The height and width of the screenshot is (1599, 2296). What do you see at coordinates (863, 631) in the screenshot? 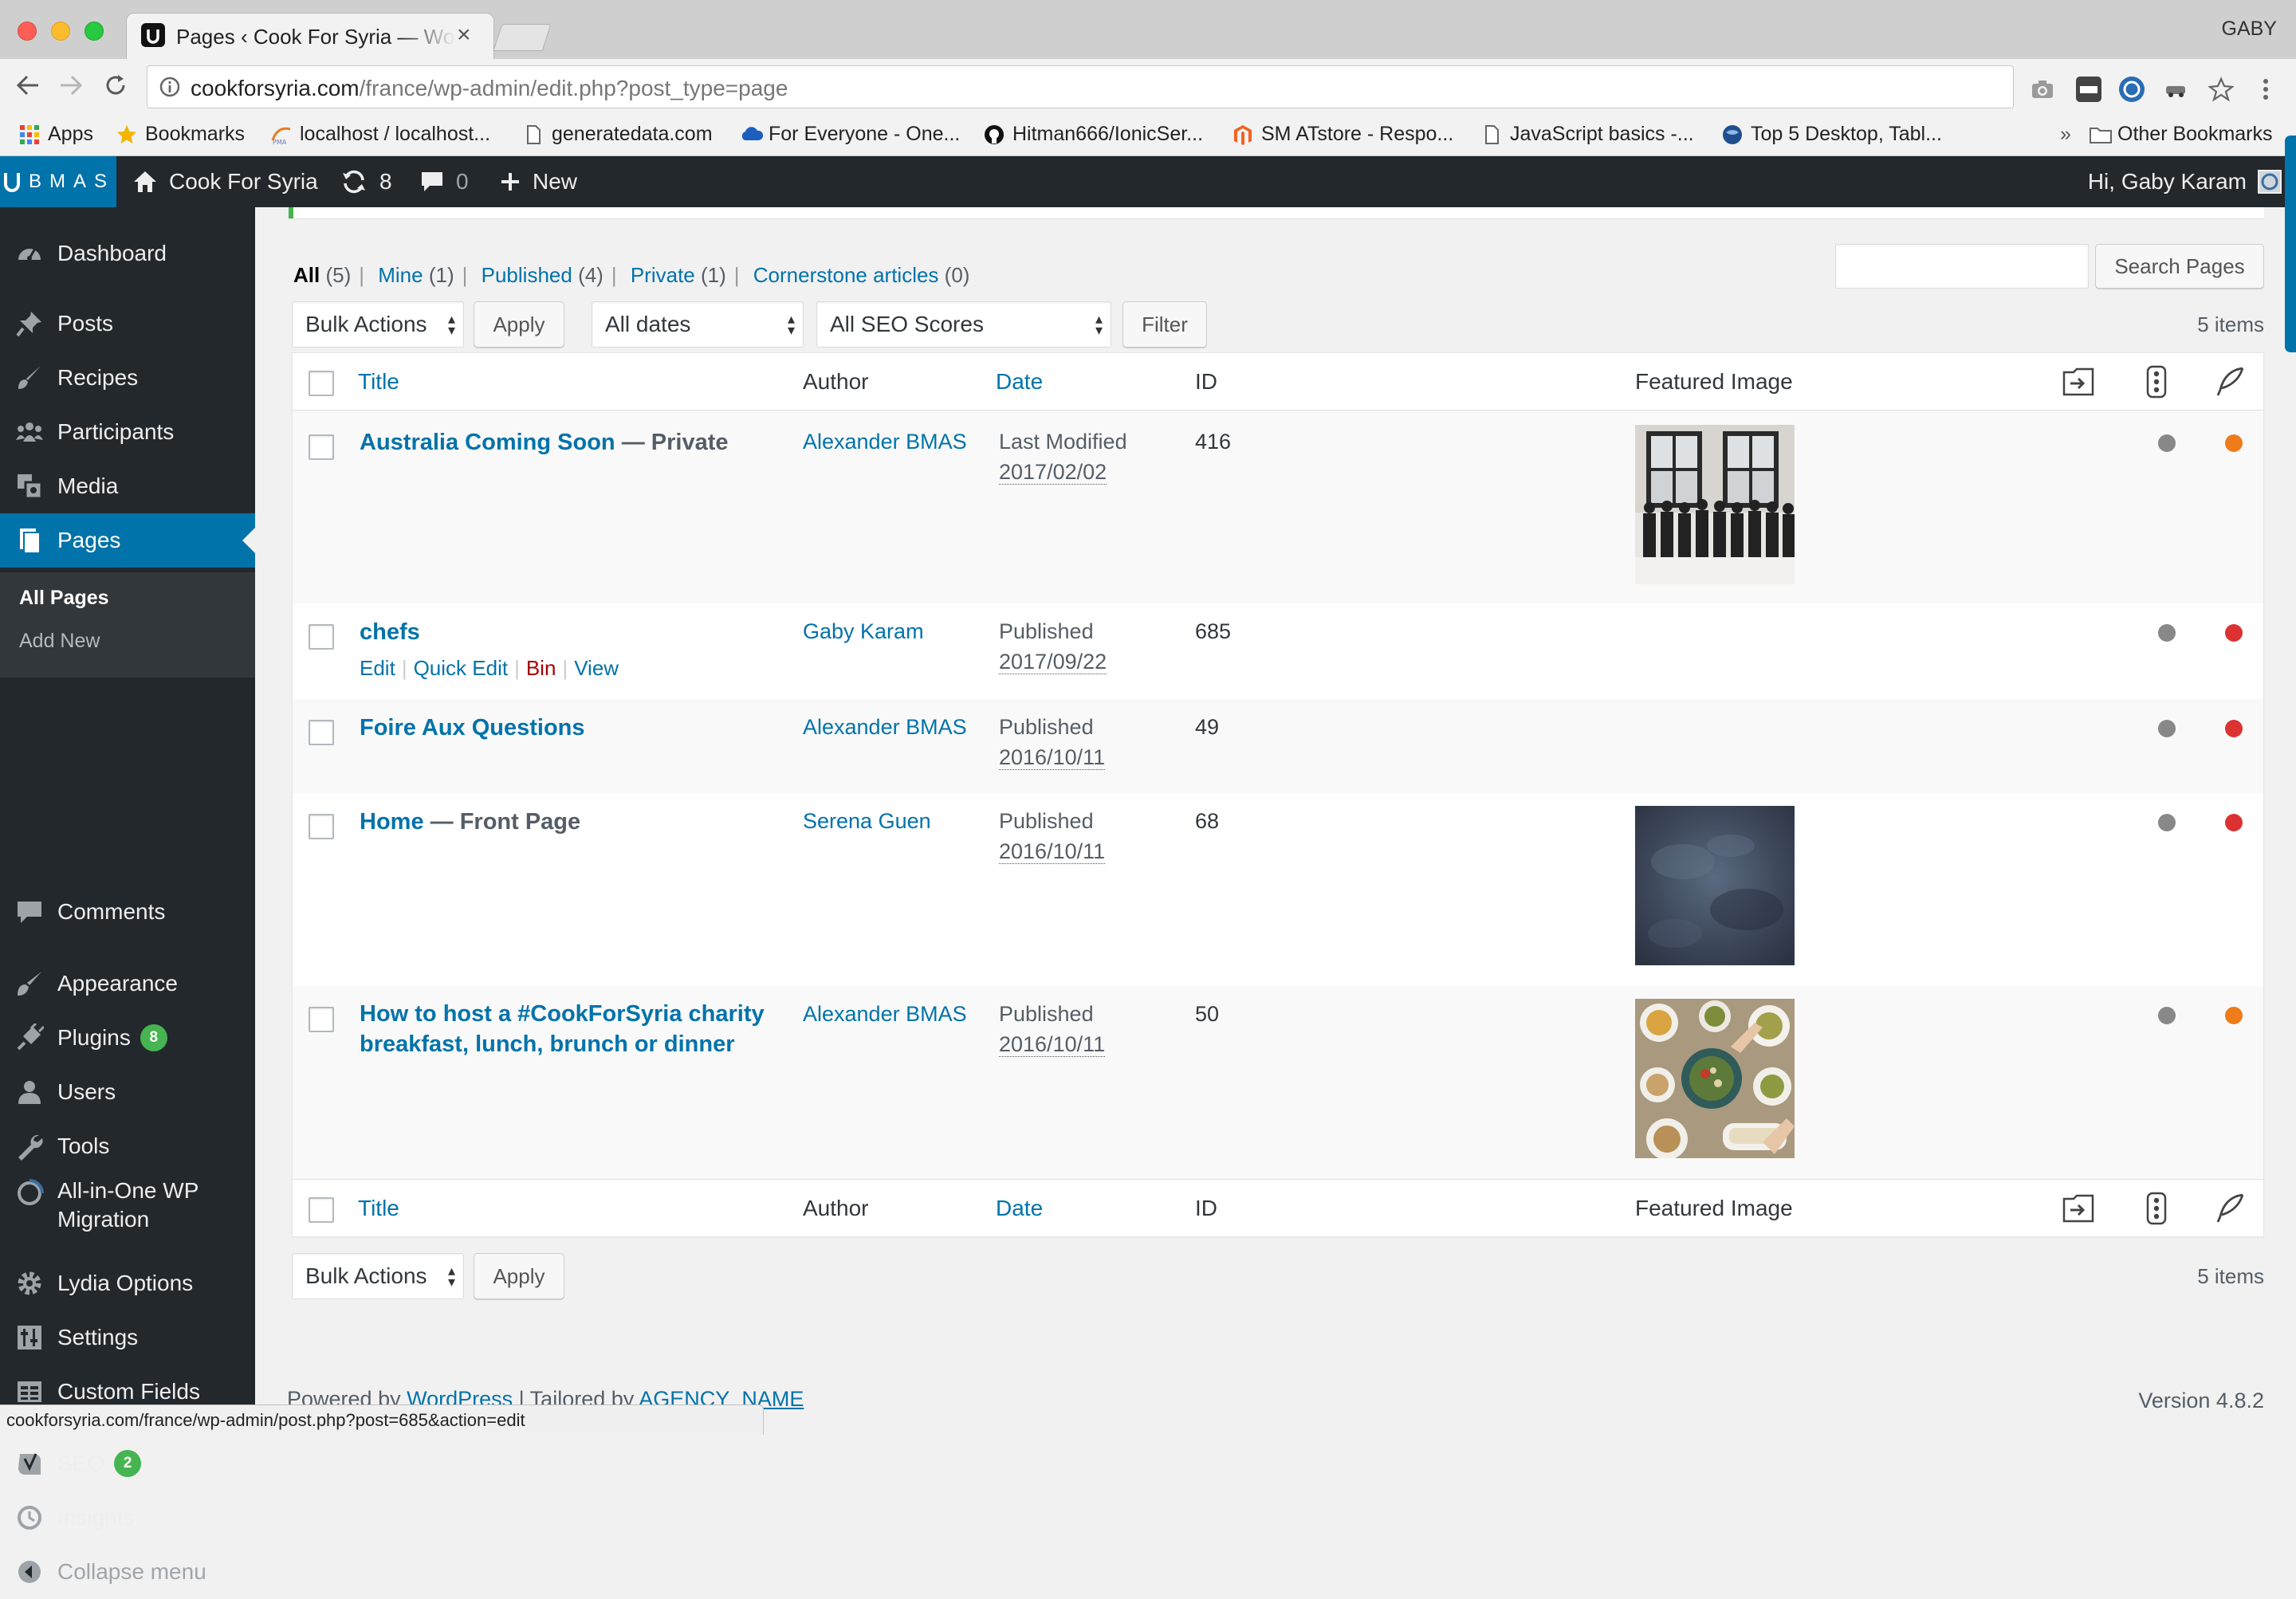
I see `author-link: Gaby Karam` at bounding box center [863, 631].